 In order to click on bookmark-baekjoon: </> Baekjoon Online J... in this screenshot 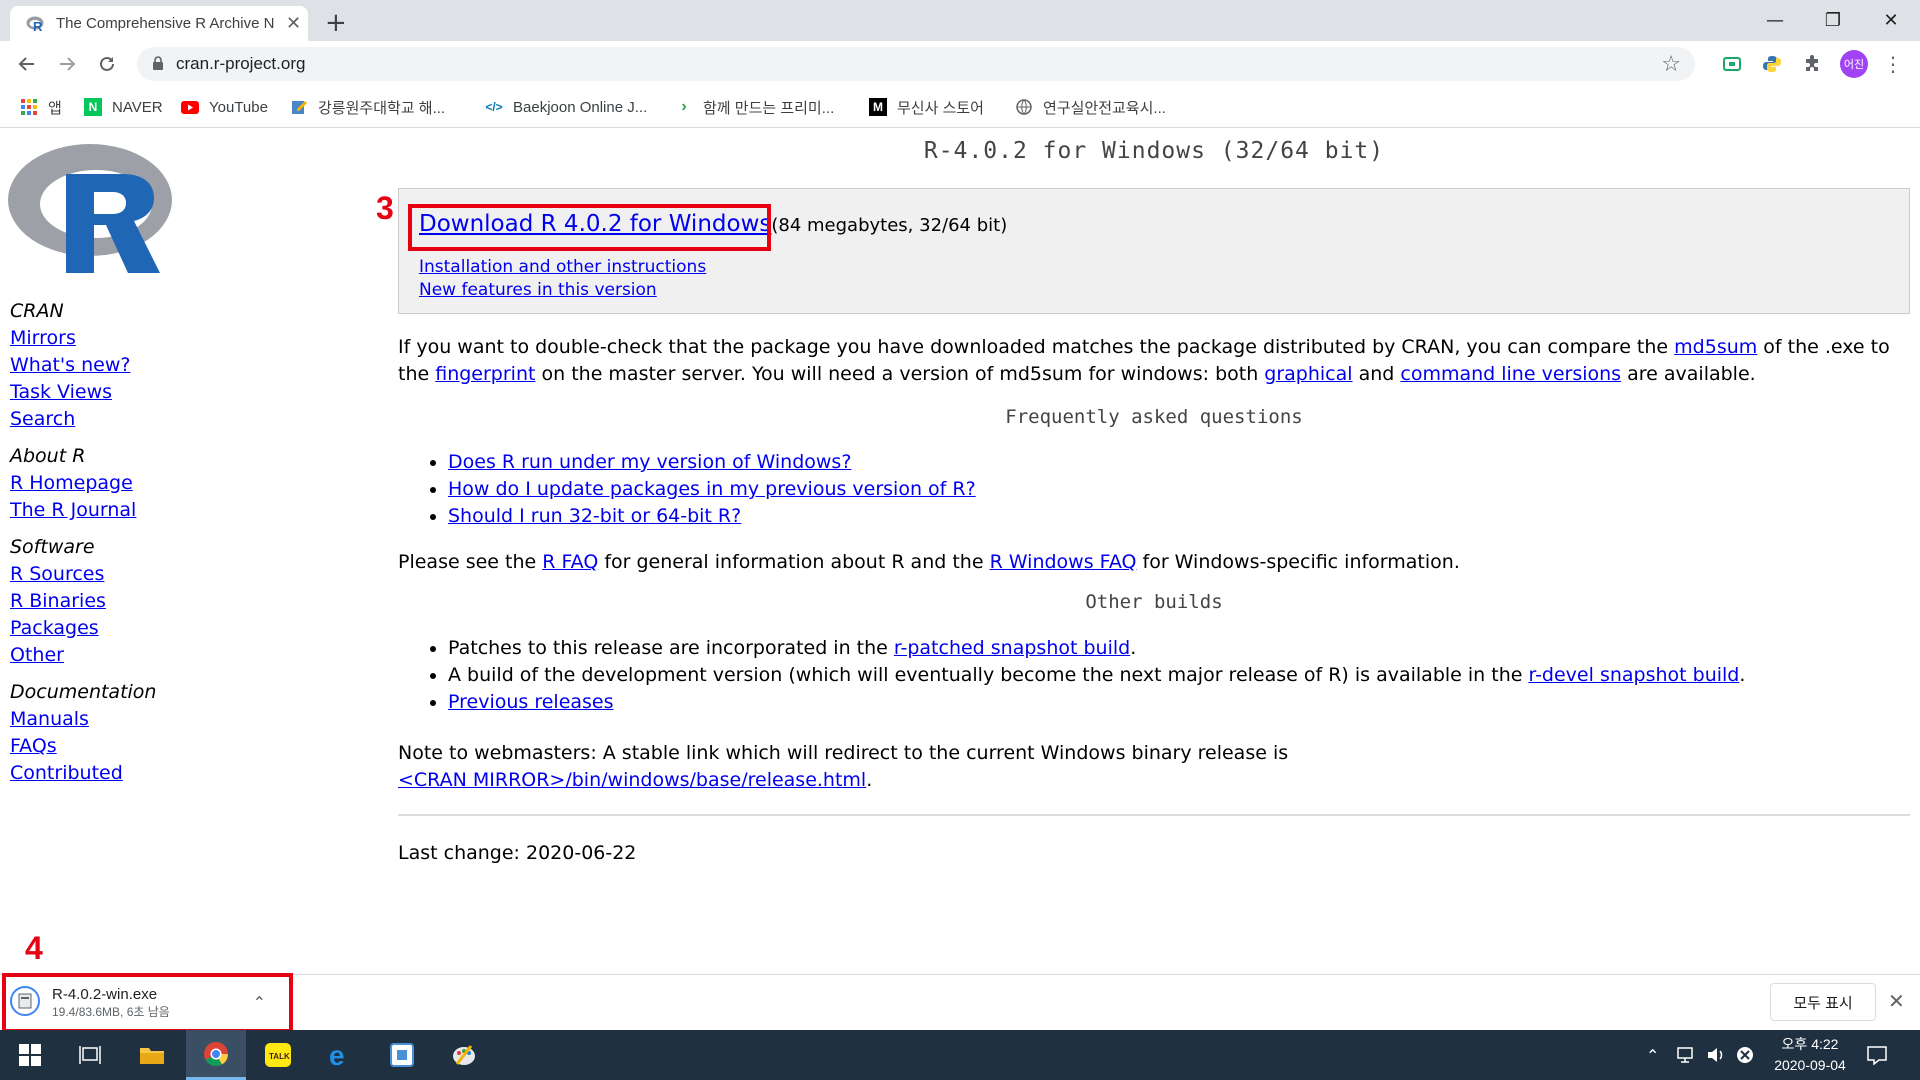, I will do `click(566, 107)`.